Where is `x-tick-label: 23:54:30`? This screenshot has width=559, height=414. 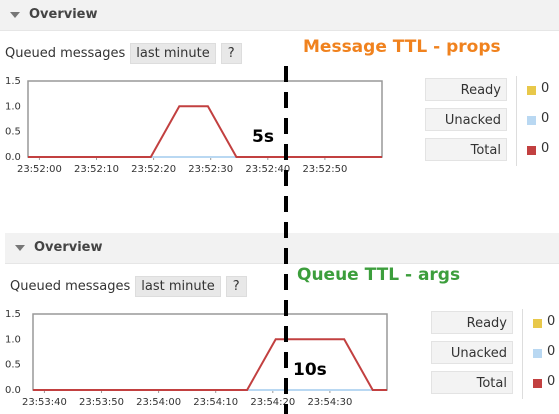
x-tick-label: 23:54:30 is located at coordinates (329, 402).